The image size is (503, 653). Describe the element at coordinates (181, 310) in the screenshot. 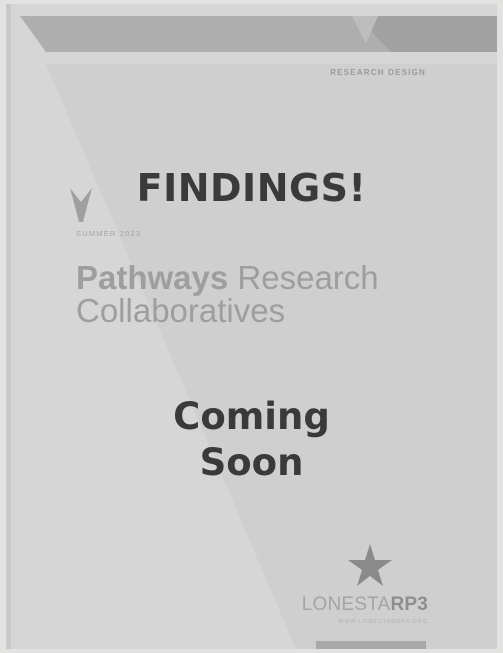

I see `title-line-2: Collaboratives` at that location.